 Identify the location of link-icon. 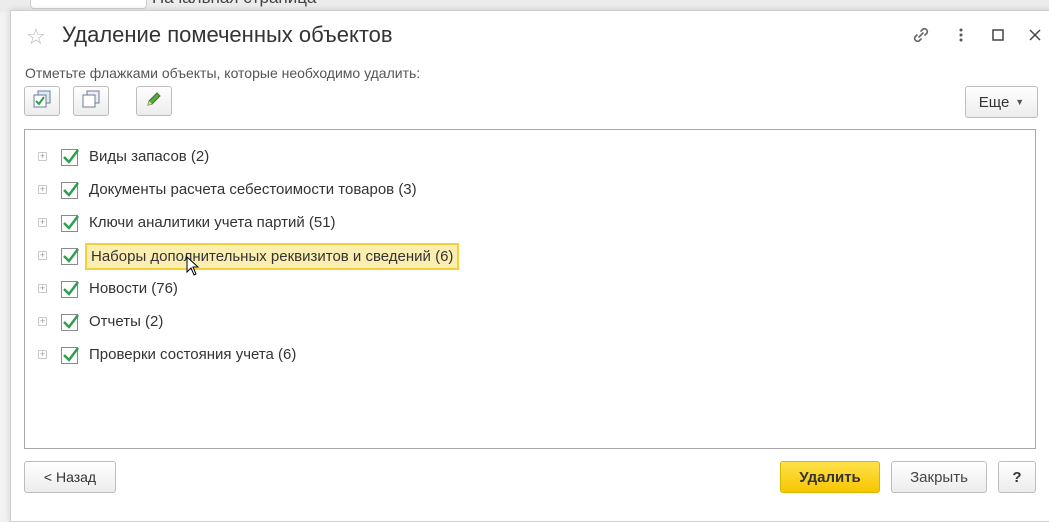
(921, 35).